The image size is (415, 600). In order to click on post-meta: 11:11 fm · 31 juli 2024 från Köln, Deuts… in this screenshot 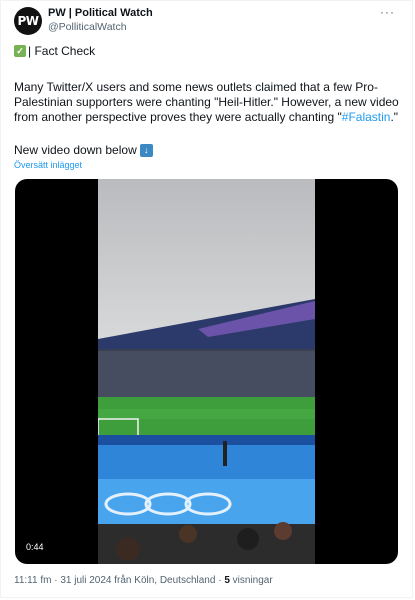, I will do `click(143, 580)`.